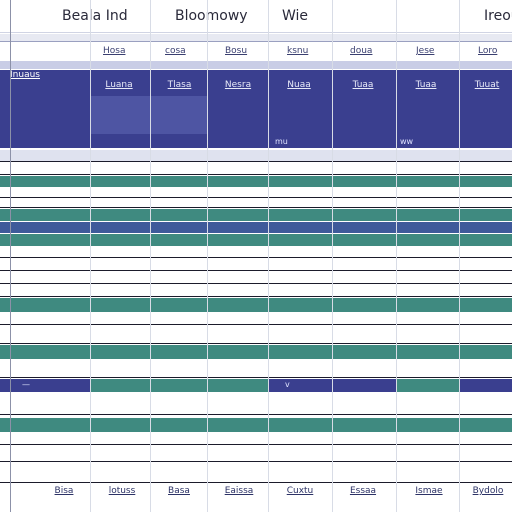 This screenshot has width=512, height=512. What do you see at coordinates (103, 16) in the screenshot?
I see `column-header-1: Beala Ind` at bounding box center [103, 16].